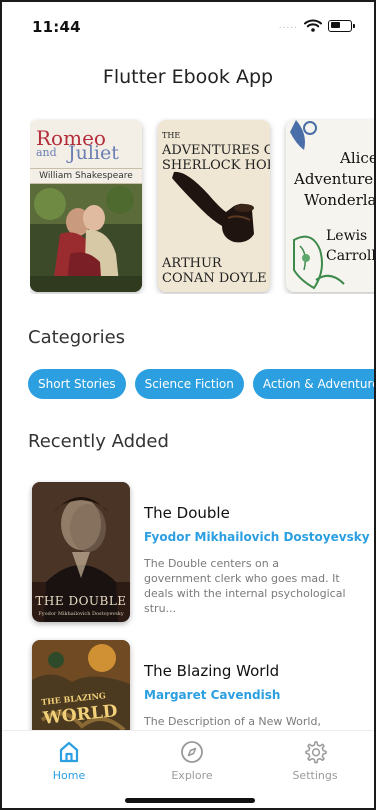  Describe the element at coordinates (81, 614) in the screenshot. I see `cover-author: Fyodor Mikhailovich Dostoyevsky` at that location.